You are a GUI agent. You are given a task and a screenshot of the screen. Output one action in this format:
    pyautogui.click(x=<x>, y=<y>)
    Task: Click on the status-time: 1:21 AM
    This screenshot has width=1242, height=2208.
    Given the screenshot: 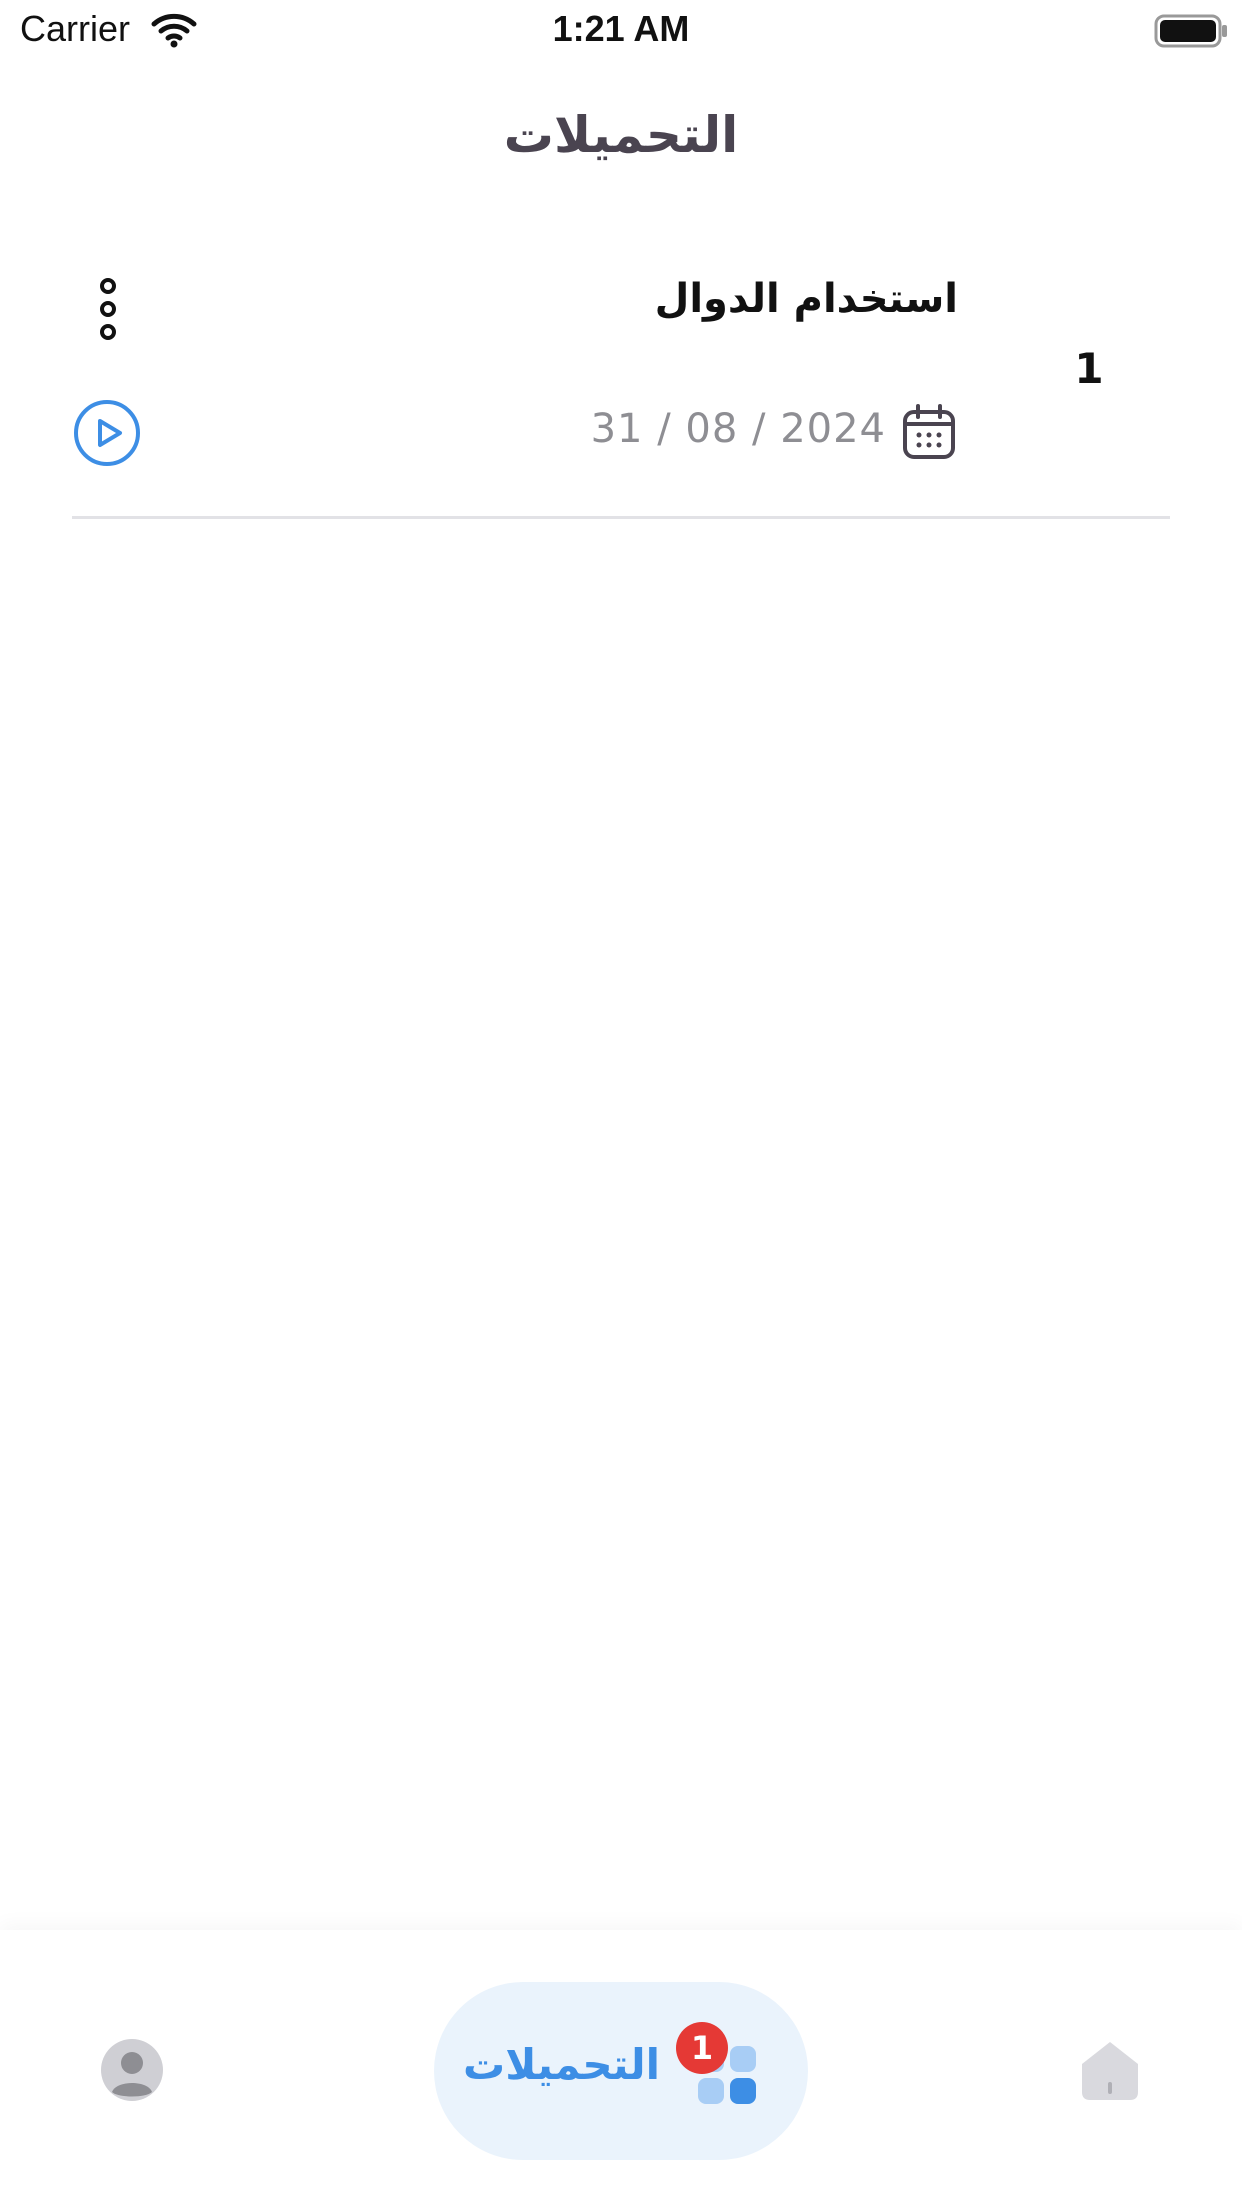 What is the action you would take?
    pyautogui.click(x=621, y=28)
    